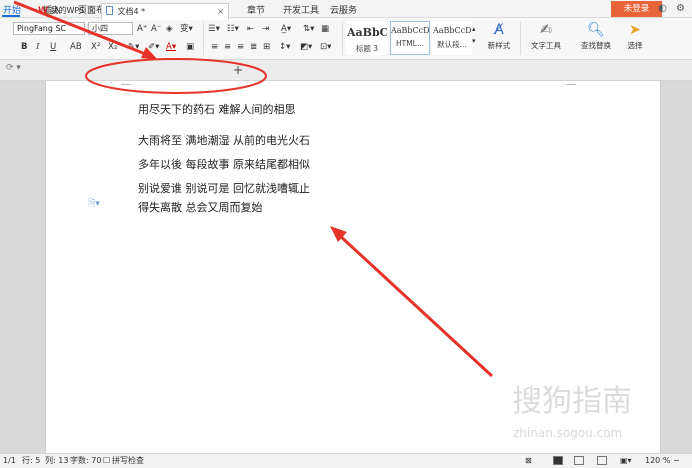 This screenshot has height=468, width=692. I want to click on select-button: ➤ 选择, so click(635, 35).